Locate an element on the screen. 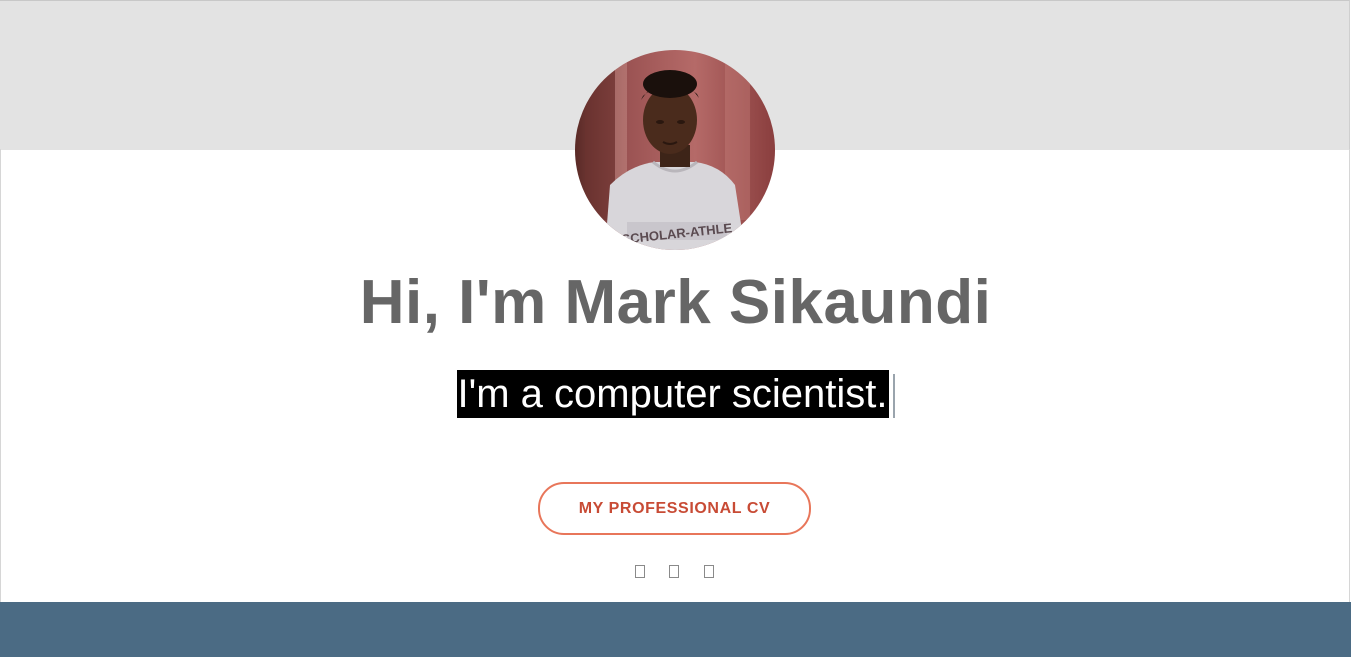 This screenshot has width=1351, height=657. social-links is located at coordinates (677, 571).